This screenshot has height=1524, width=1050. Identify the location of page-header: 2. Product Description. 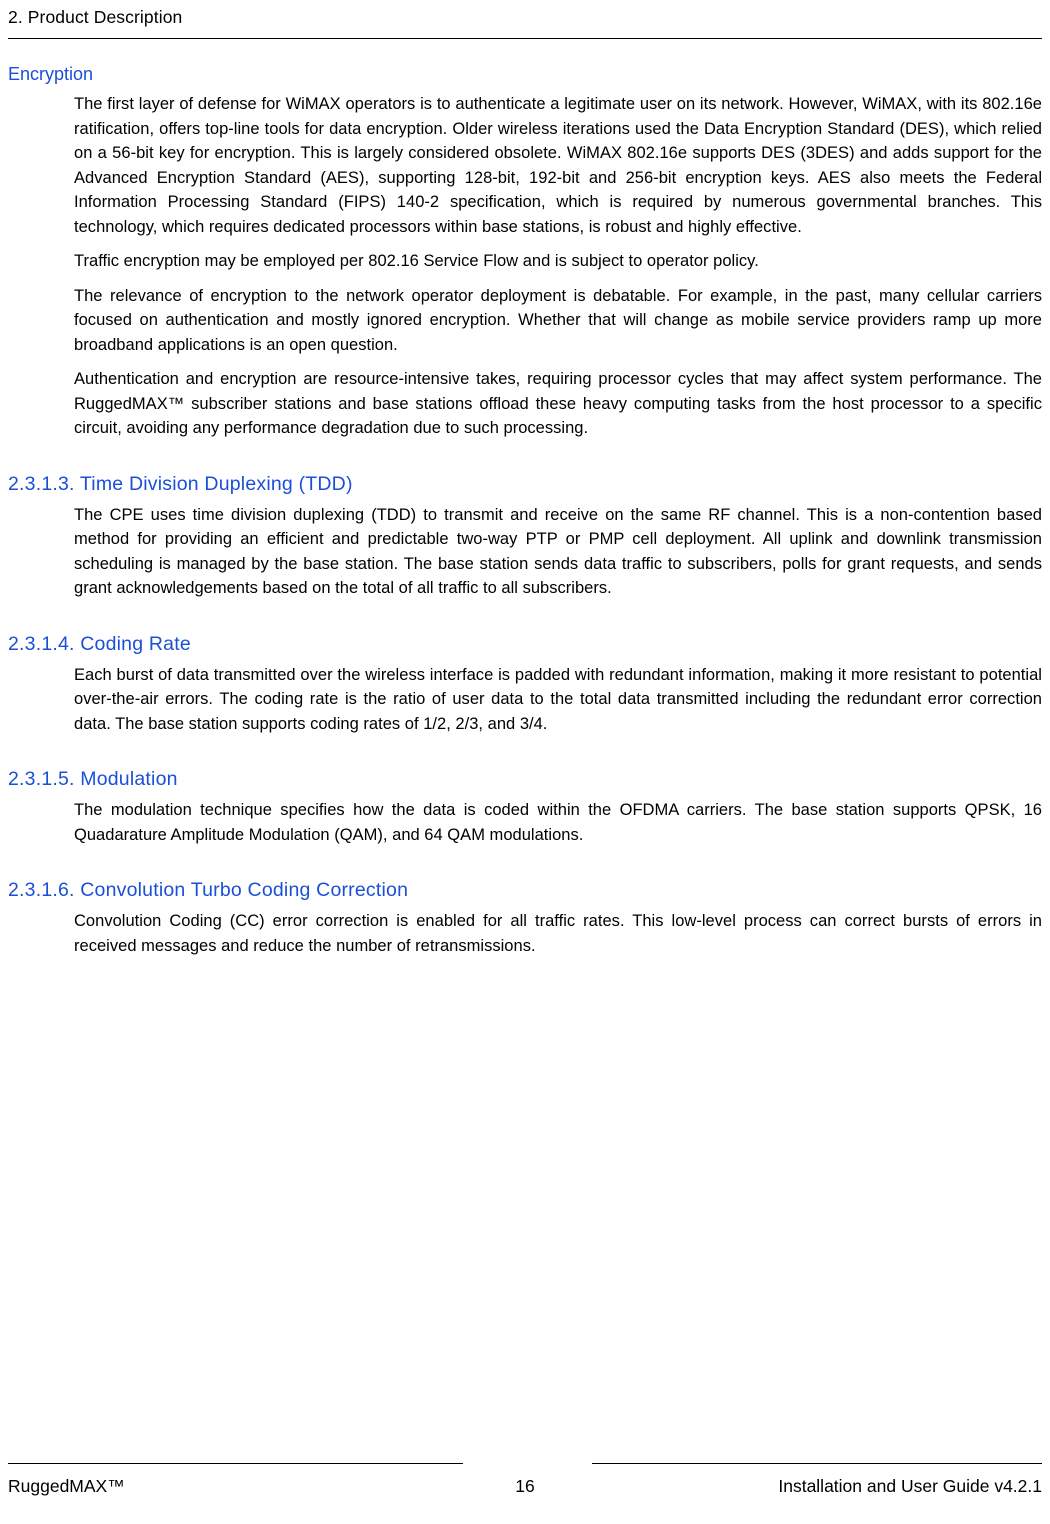
(525, 17).